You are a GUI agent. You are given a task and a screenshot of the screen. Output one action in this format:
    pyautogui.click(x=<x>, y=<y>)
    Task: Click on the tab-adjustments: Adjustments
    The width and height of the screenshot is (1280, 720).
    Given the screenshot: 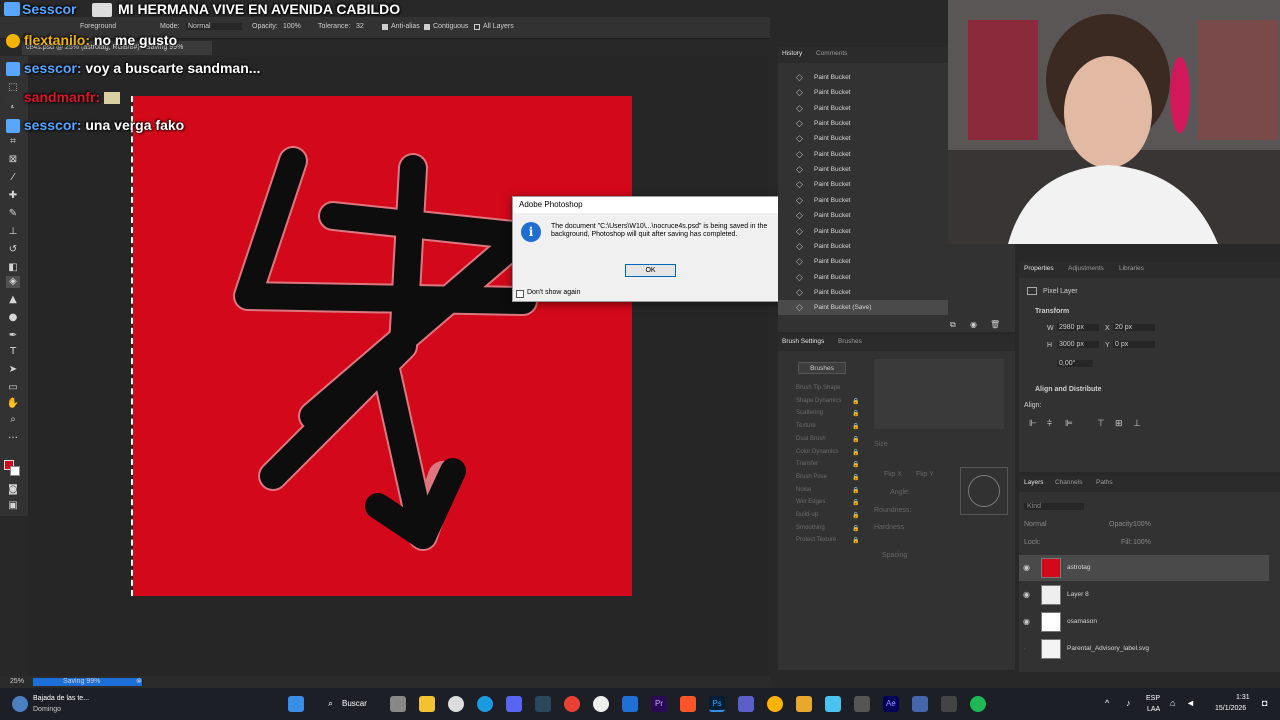 What is the action you would take?
    pyautogui.click(x=1086, y=268)
    